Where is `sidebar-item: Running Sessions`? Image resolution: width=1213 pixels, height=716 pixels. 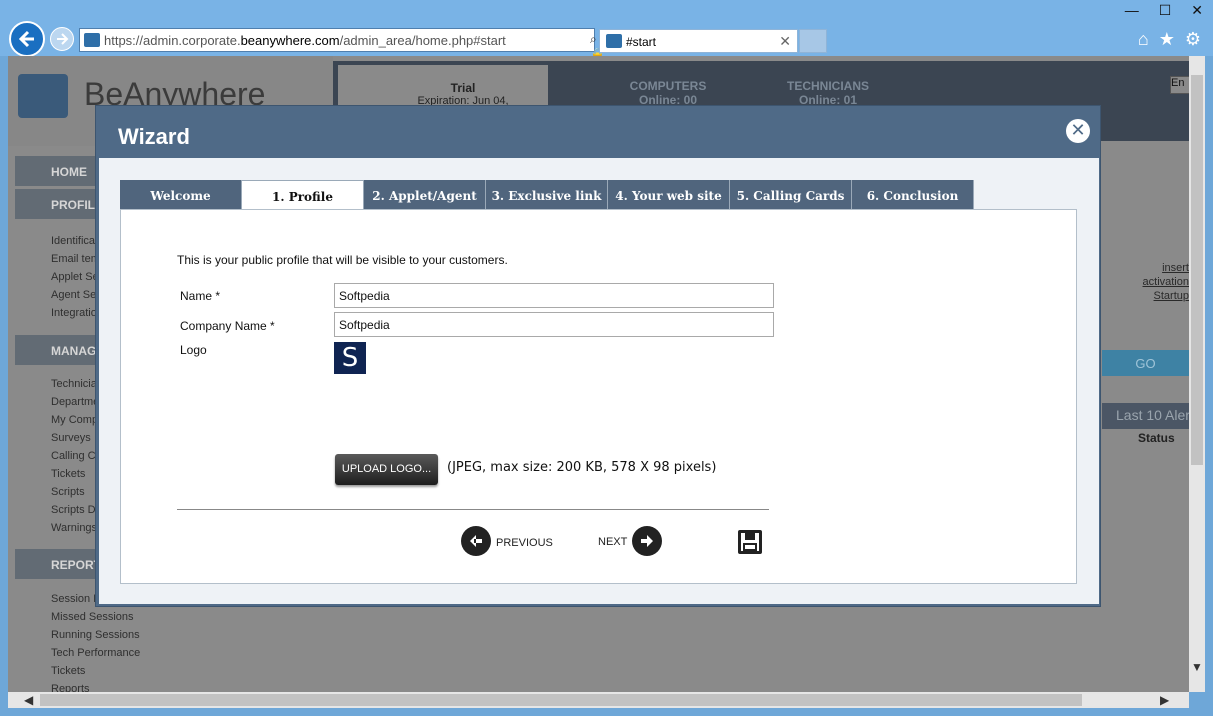
sidebar-item: Running Sessions is located at coordinates (95, 635).